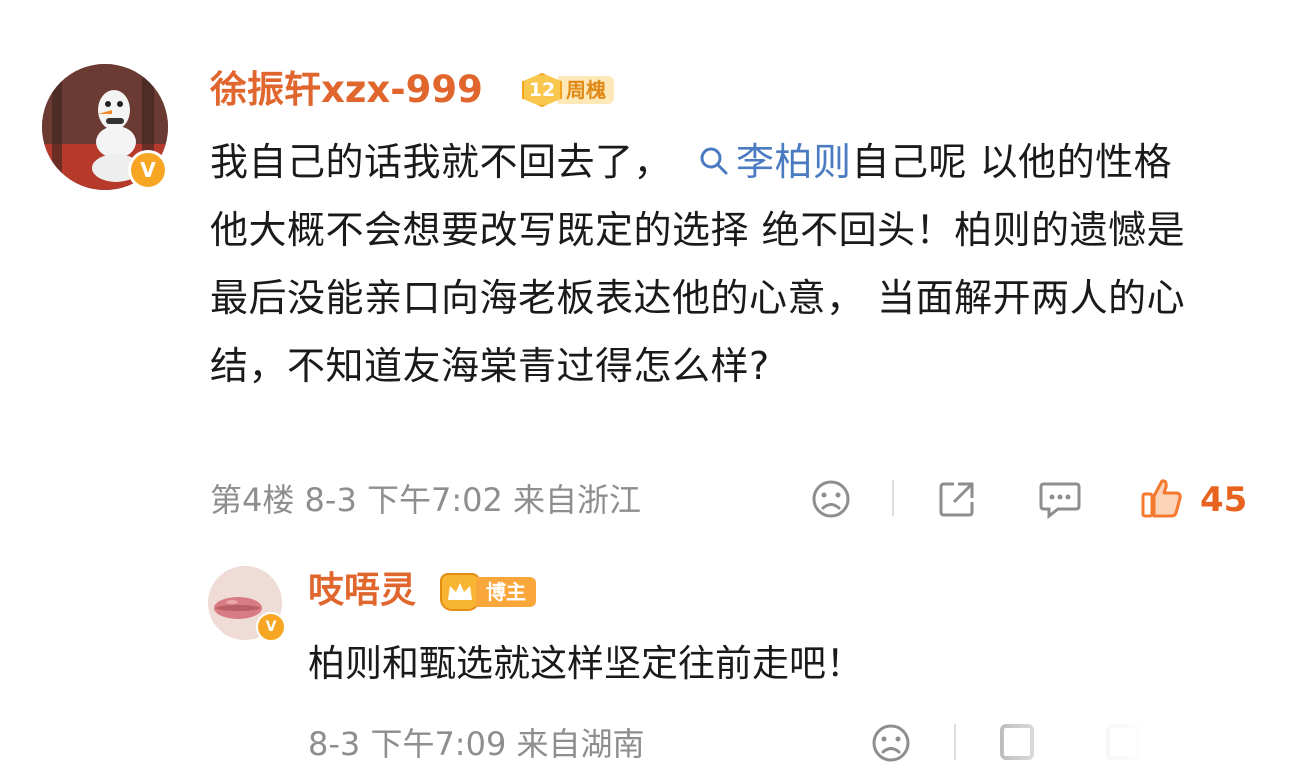 The image size is (1290, 782). I want to click on blogger-badge: 博主, so click(488, 592).